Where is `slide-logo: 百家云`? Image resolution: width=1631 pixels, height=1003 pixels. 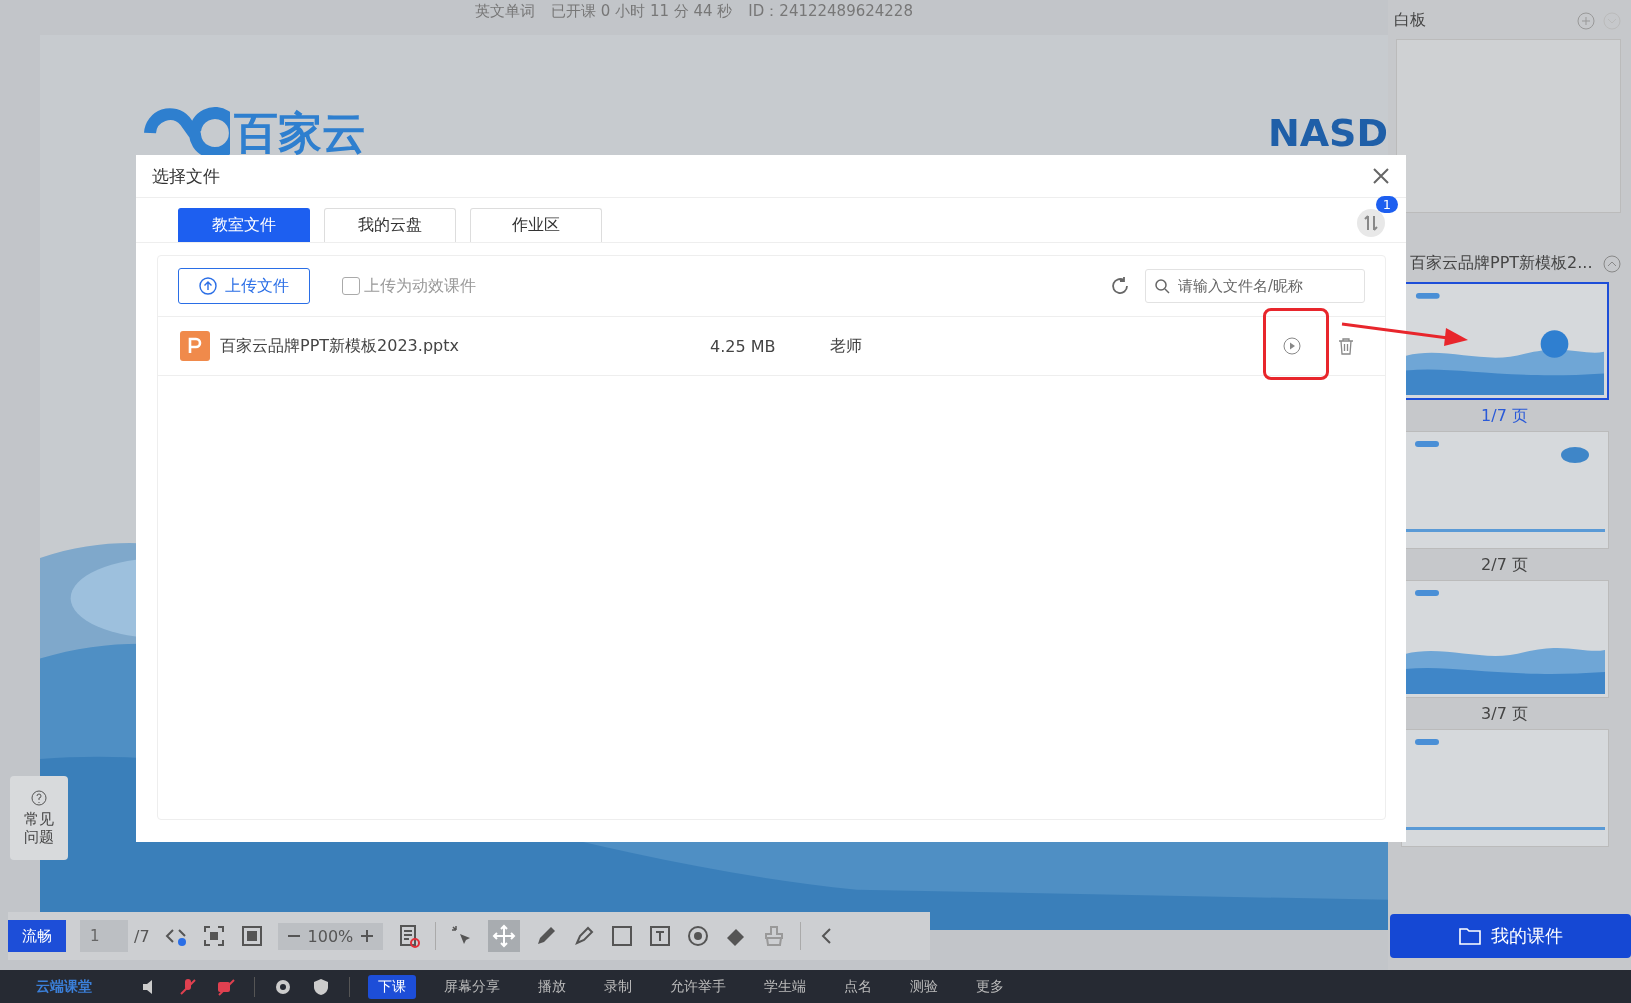 slide-logo: 百家云 is located at coordinates (300, 132).